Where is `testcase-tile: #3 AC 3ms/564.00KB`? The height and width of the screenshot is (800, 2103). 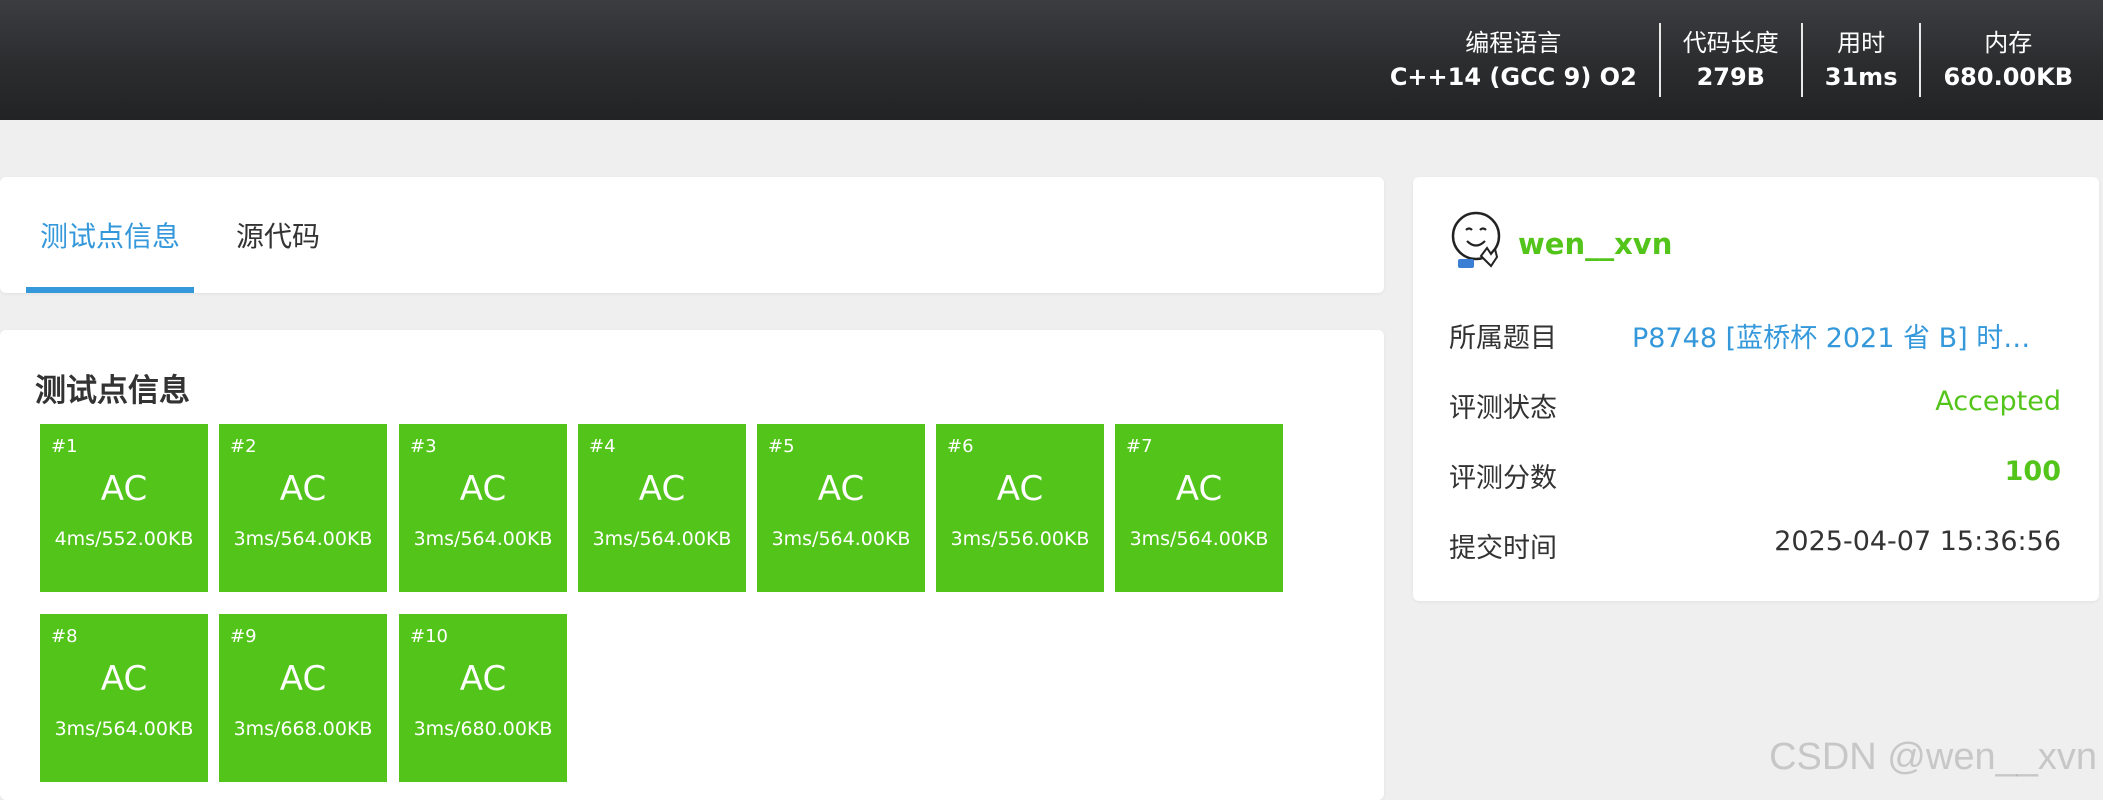
testcase-tile: #3 AC 3ms/564.00KB is located at coordinates (483, 508).